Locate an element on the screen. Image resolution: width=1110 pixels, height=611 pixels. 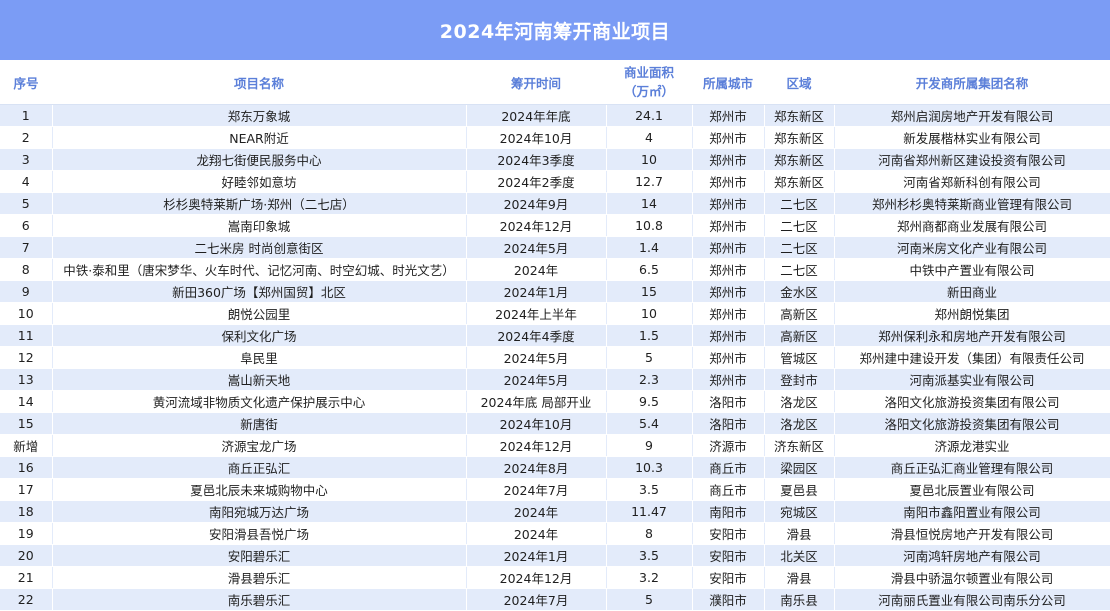
header-index: 序号 is located at coordinates (26, 82).